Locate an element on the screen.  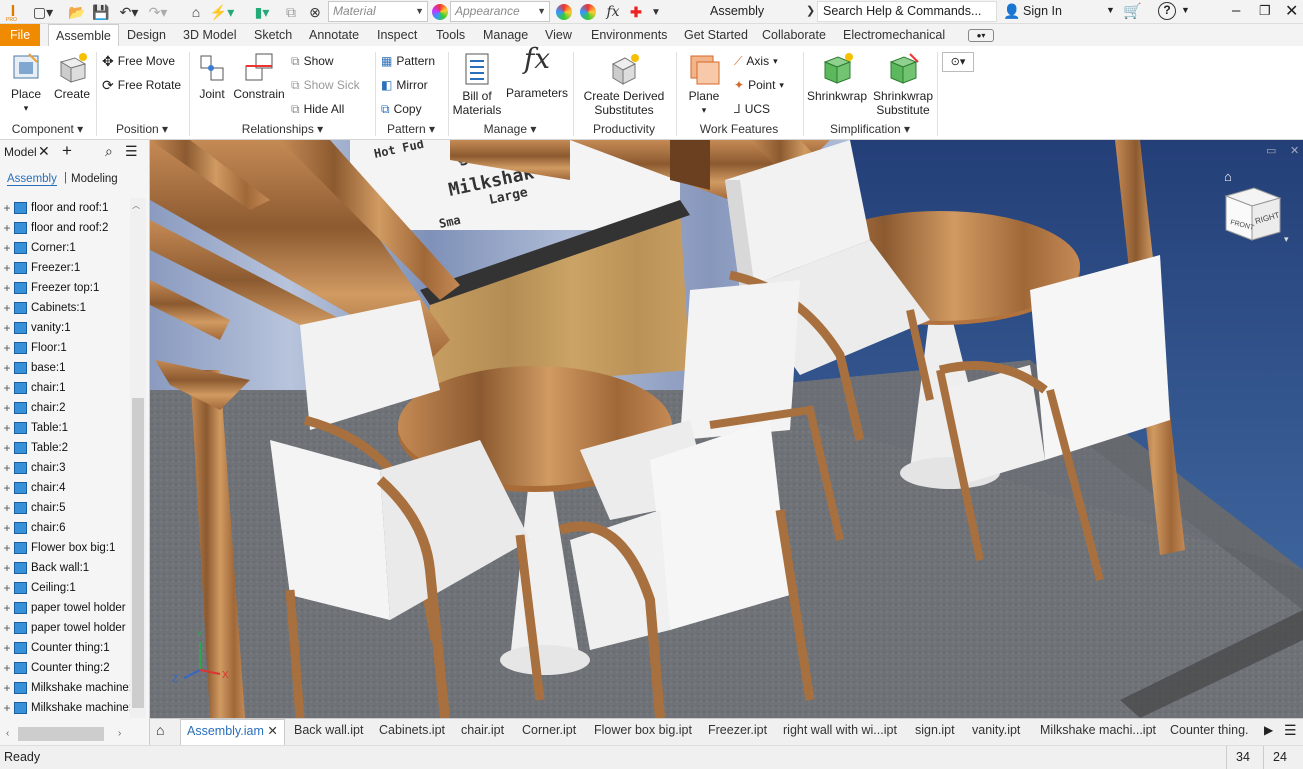
free-move-button: ✥ Free Move is located at coordinates (138, 61).